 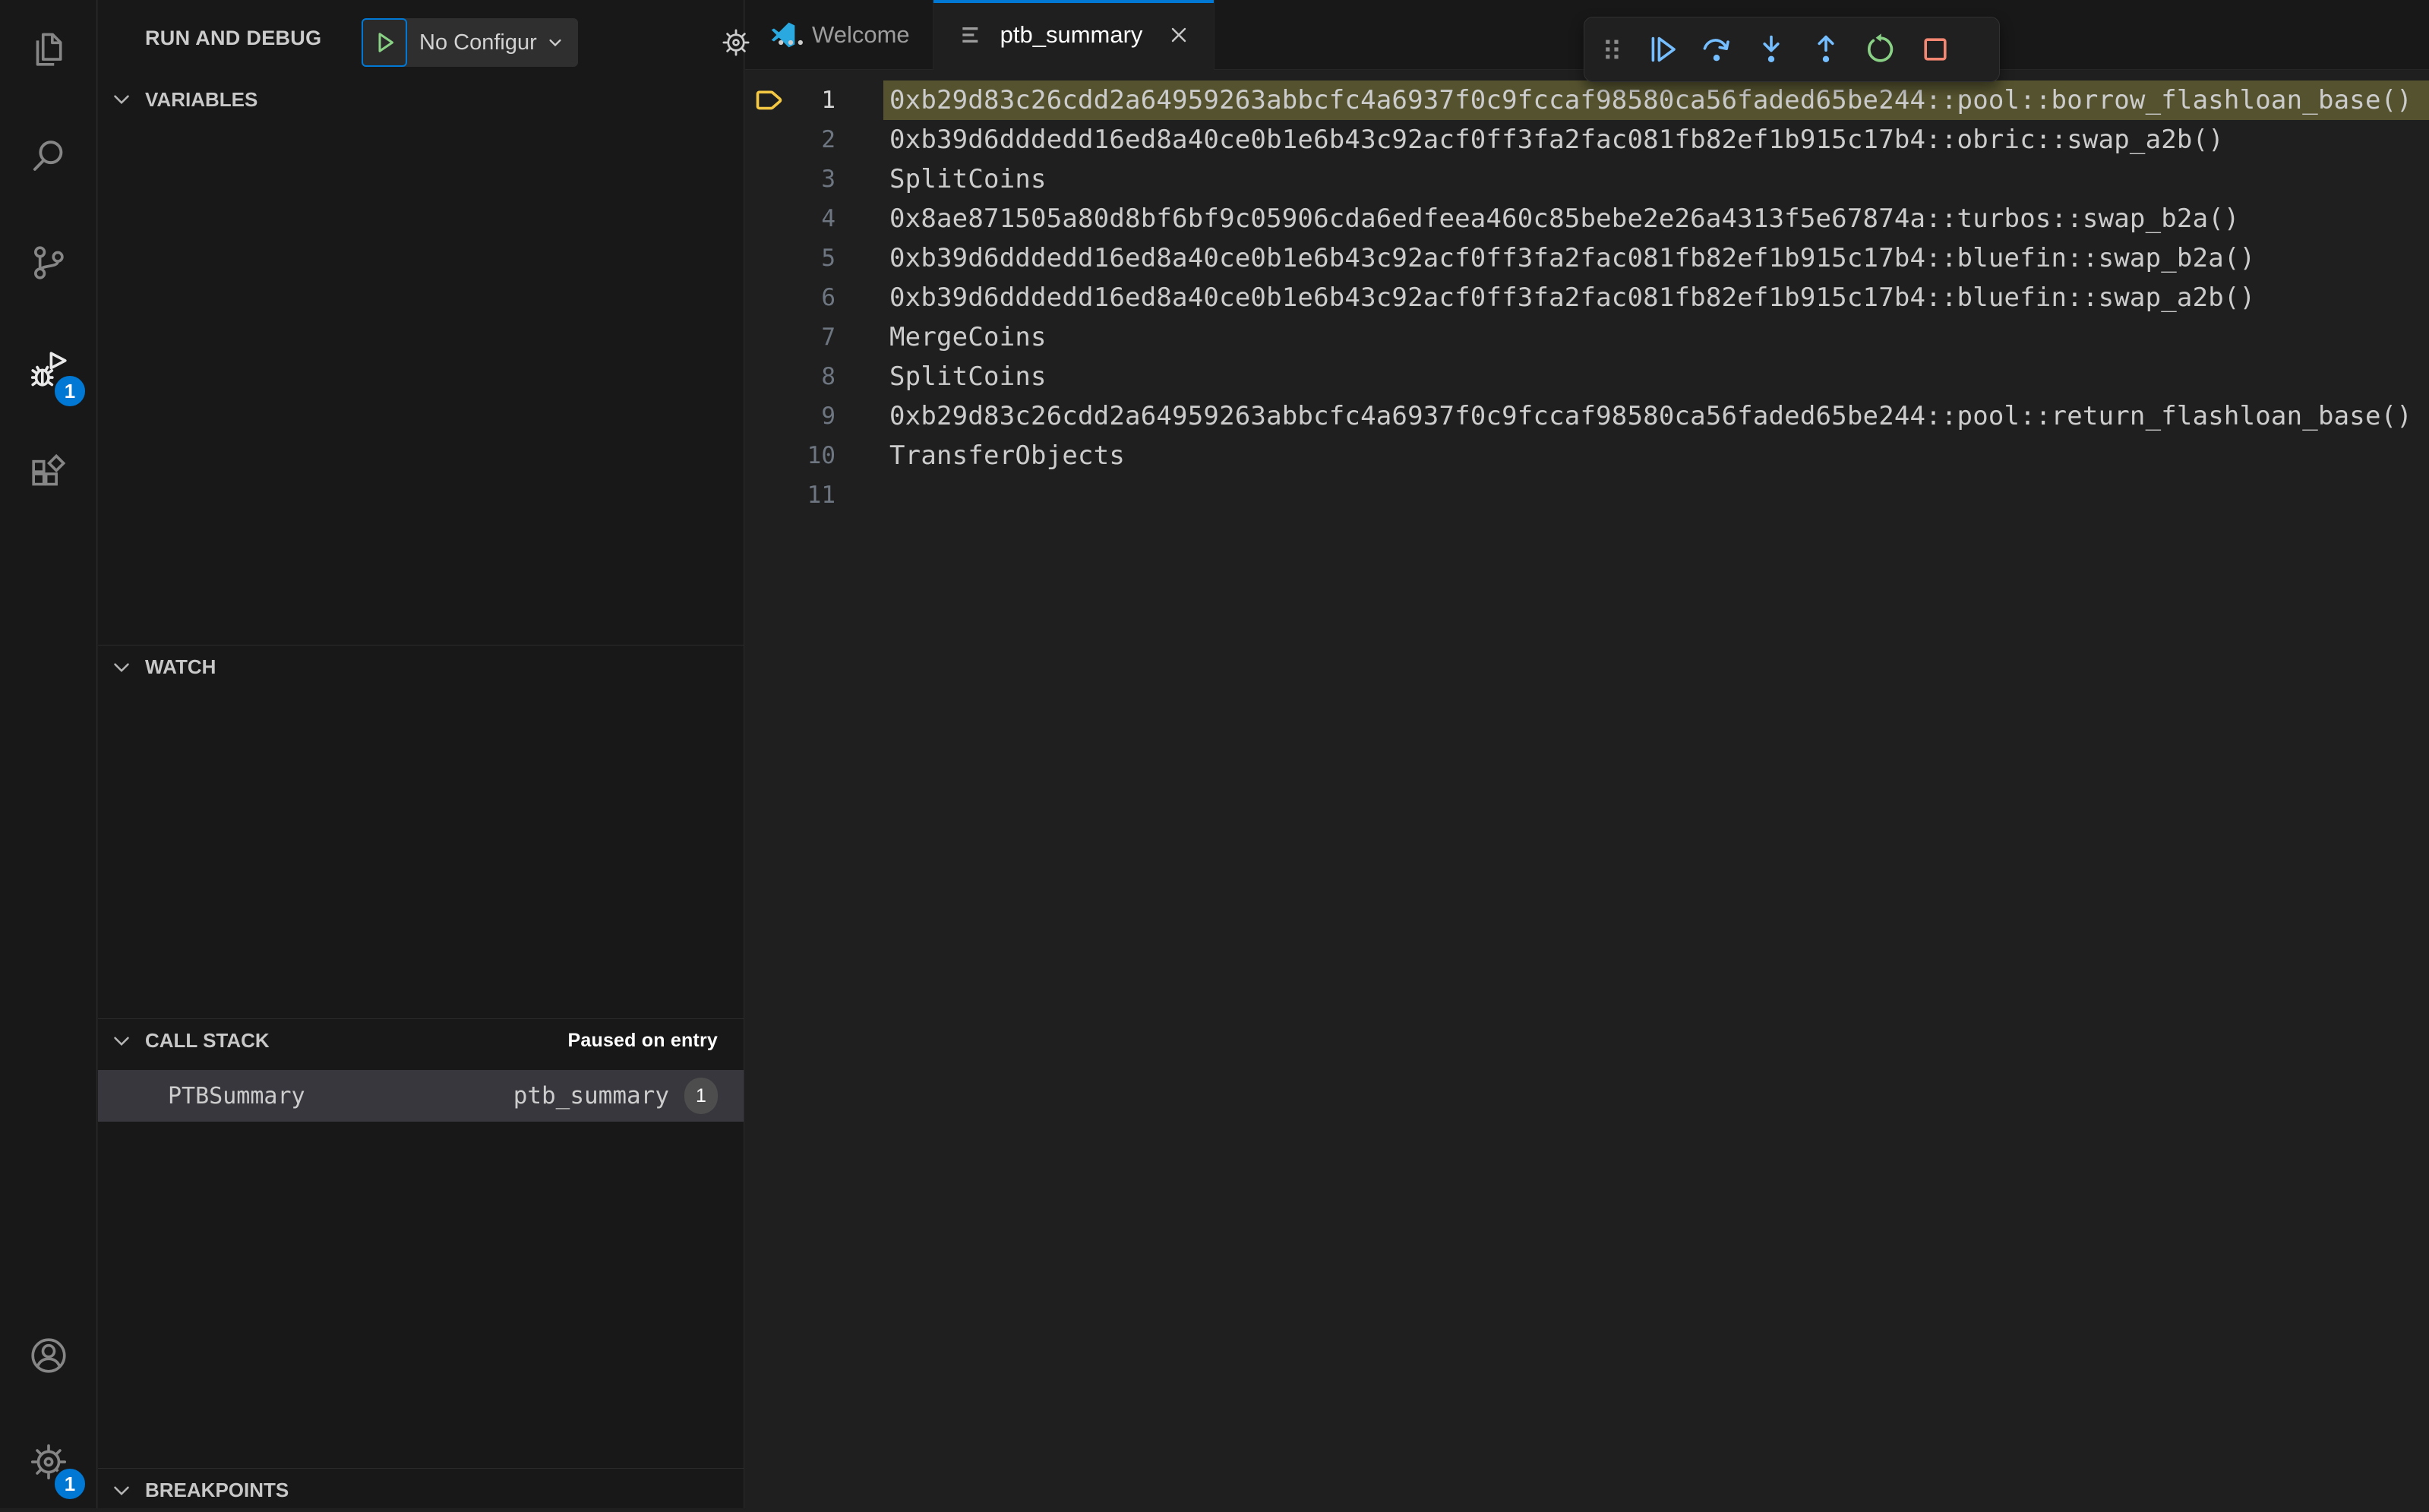 I want to click on code-text: MergeCoins, so click(x=1656, y=337).